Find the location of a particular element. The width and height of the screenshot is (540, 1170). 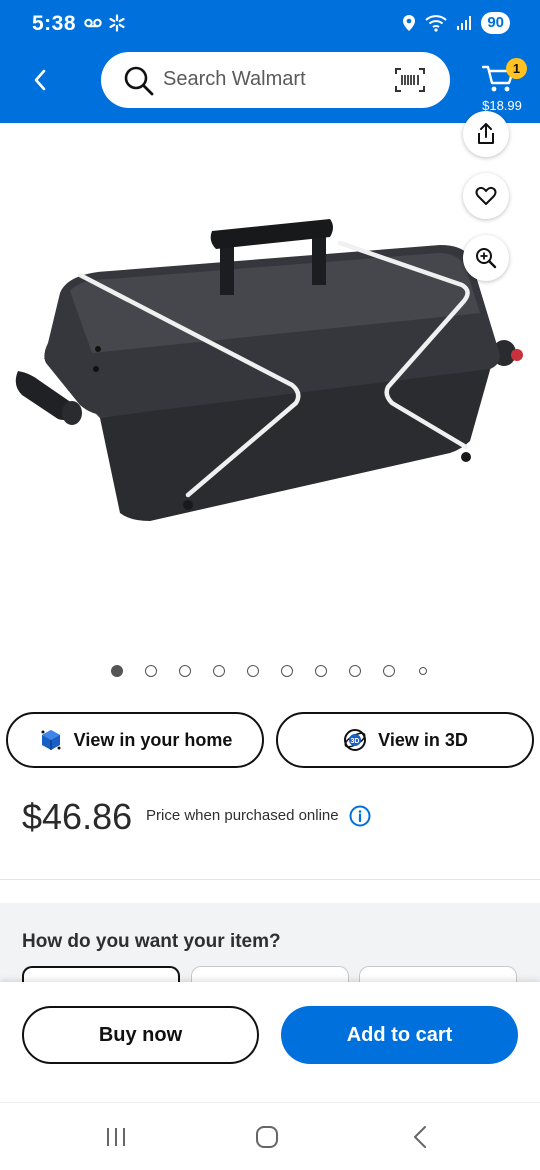

favorite-button is located at coordinates (486, 196).